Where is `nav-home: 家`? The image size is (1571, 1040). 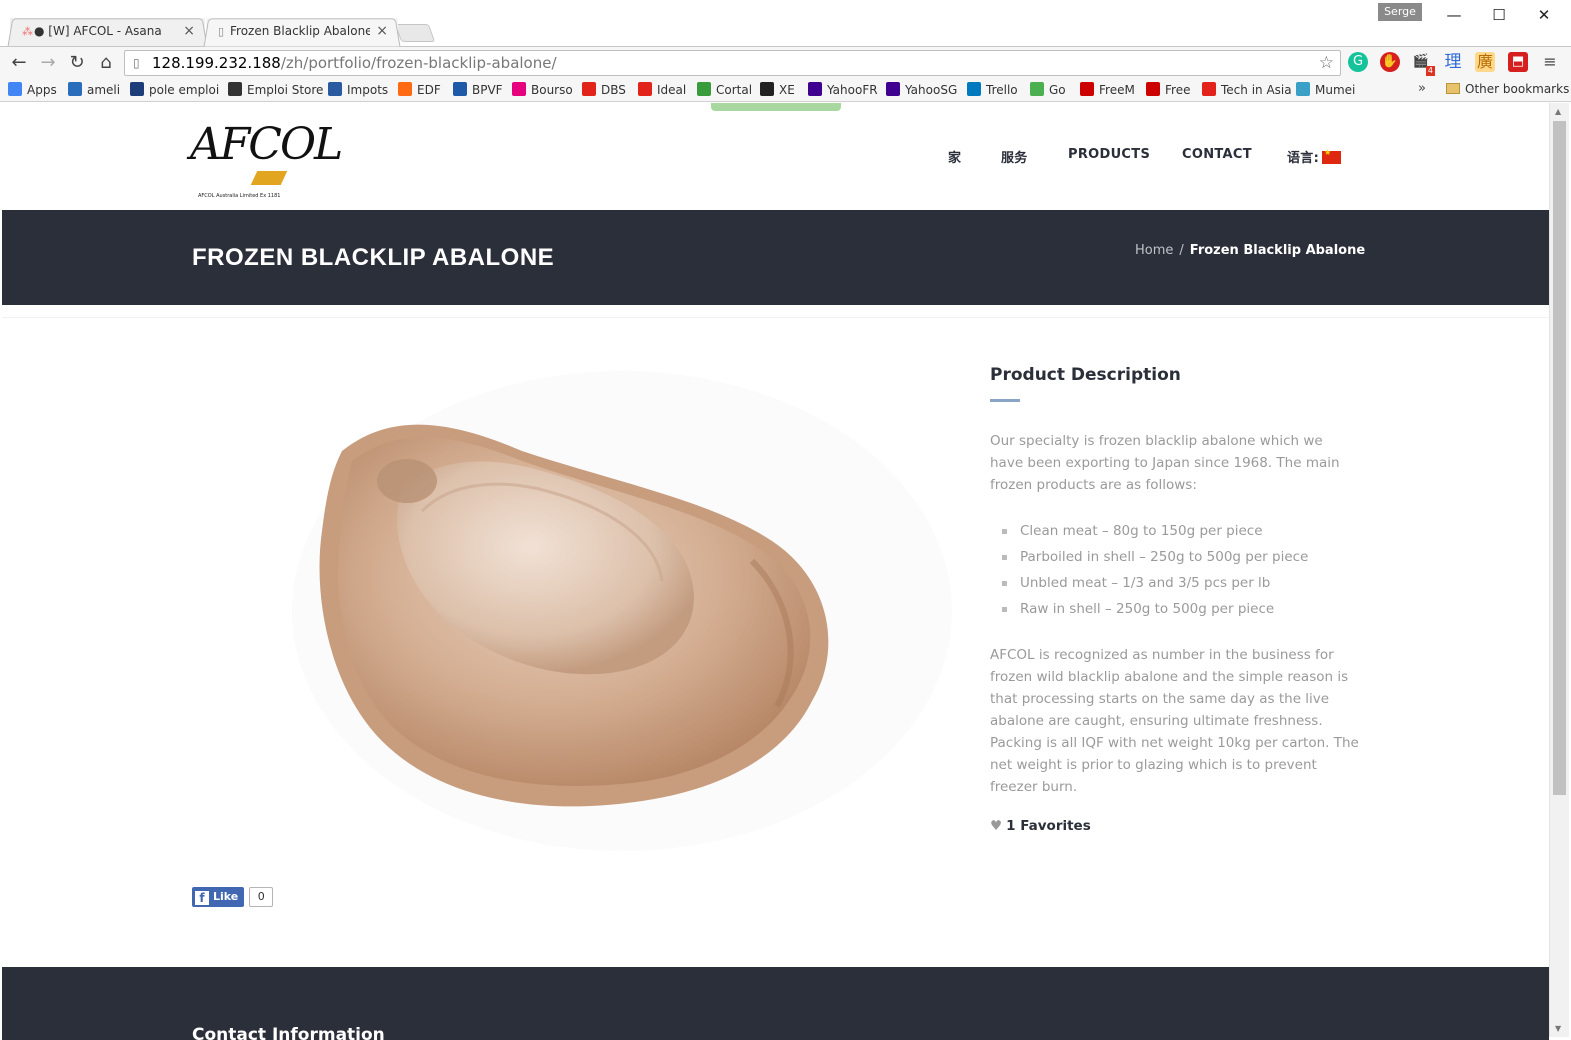 nav-home: 家 is located at coordinates (954, 156).